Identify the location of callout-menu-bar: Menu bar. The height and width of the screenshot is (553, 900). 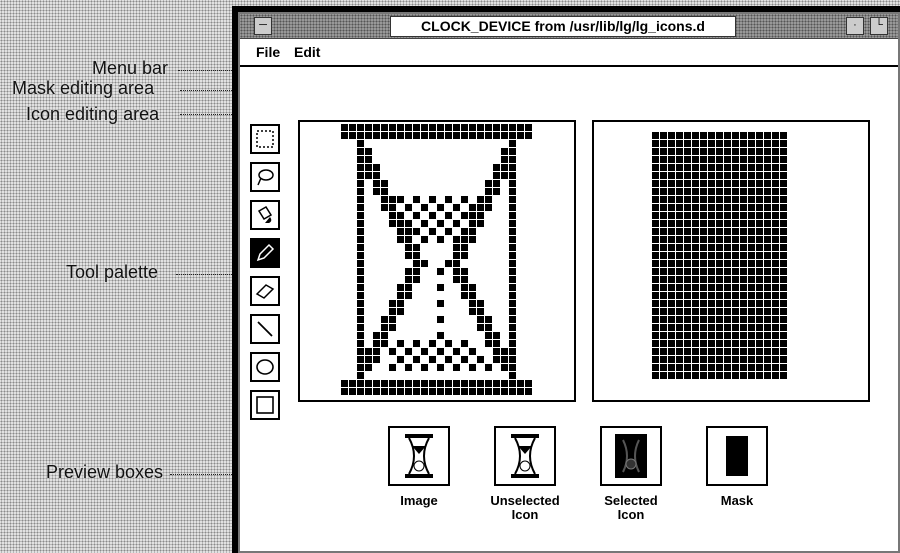
(130, 68).